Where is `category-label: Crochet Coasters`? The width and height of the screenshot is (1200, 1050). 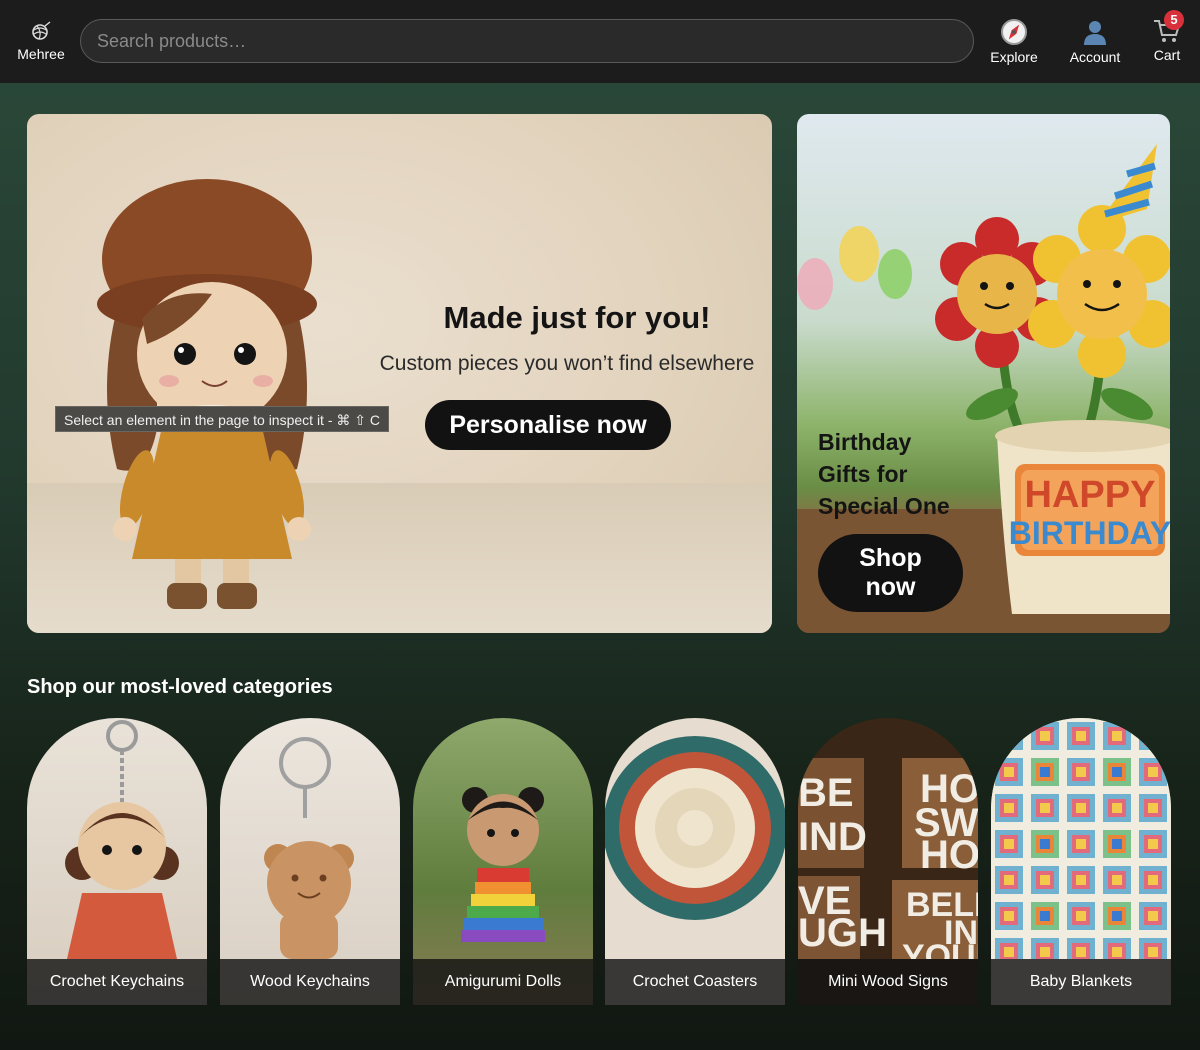
category-label: Crochet Coasters is located at coordinates (695, 982).